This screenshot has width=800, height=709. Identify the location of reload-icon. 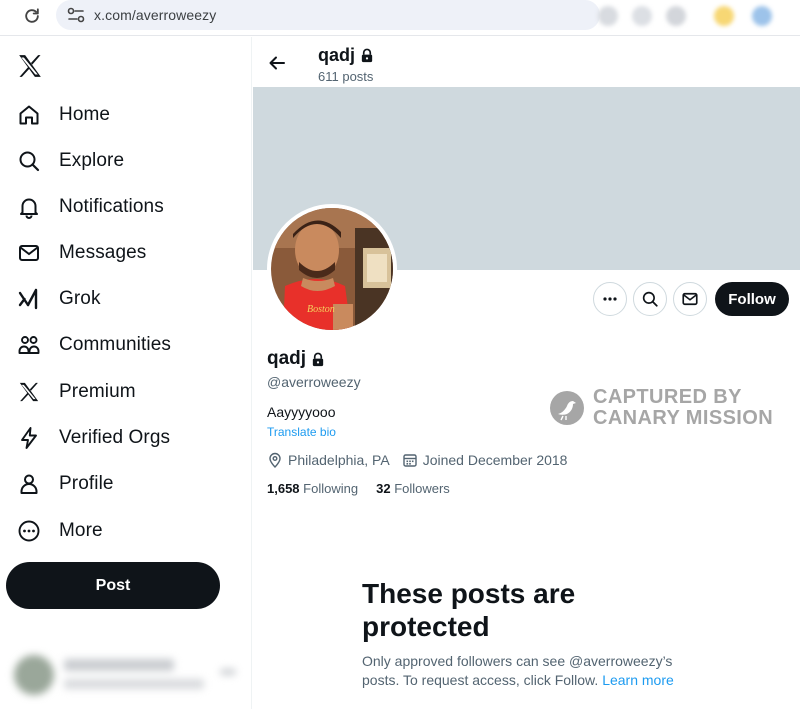
(32, 16).